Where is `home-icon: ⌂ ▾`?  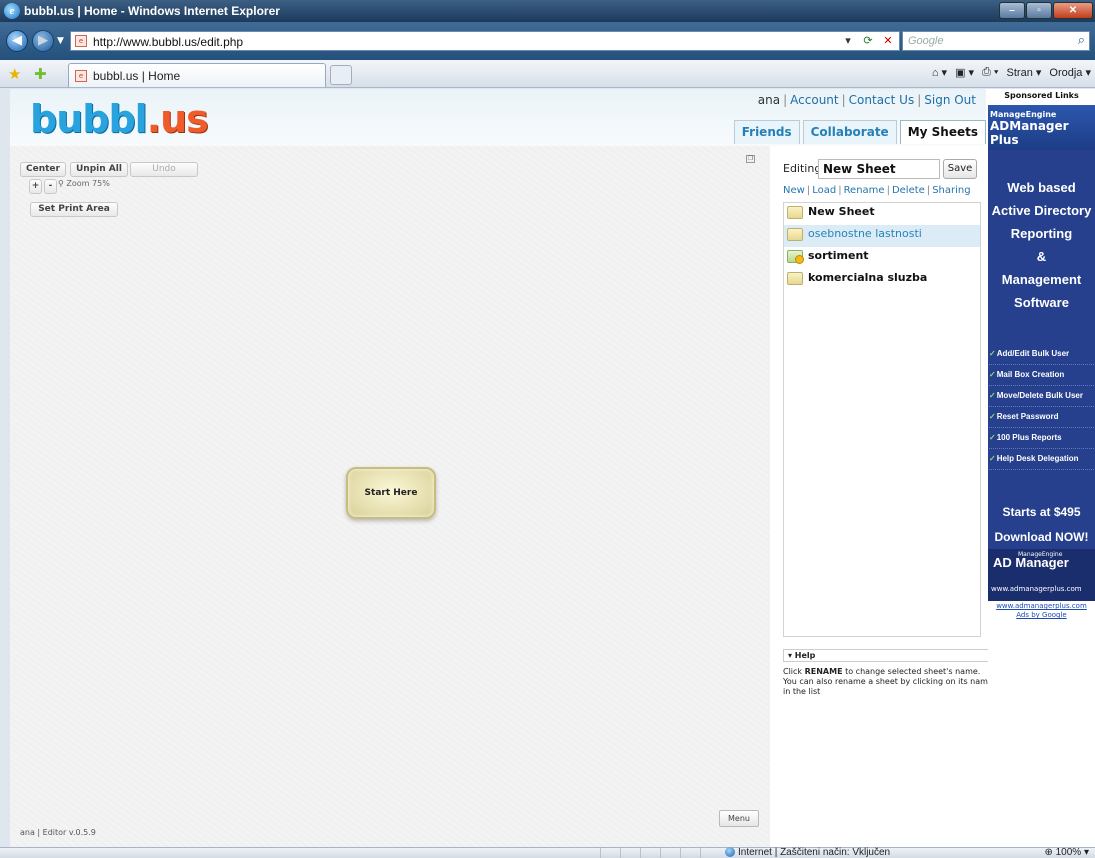 home-icon: ⌂ ▾ is located at coordinates (939, 72).